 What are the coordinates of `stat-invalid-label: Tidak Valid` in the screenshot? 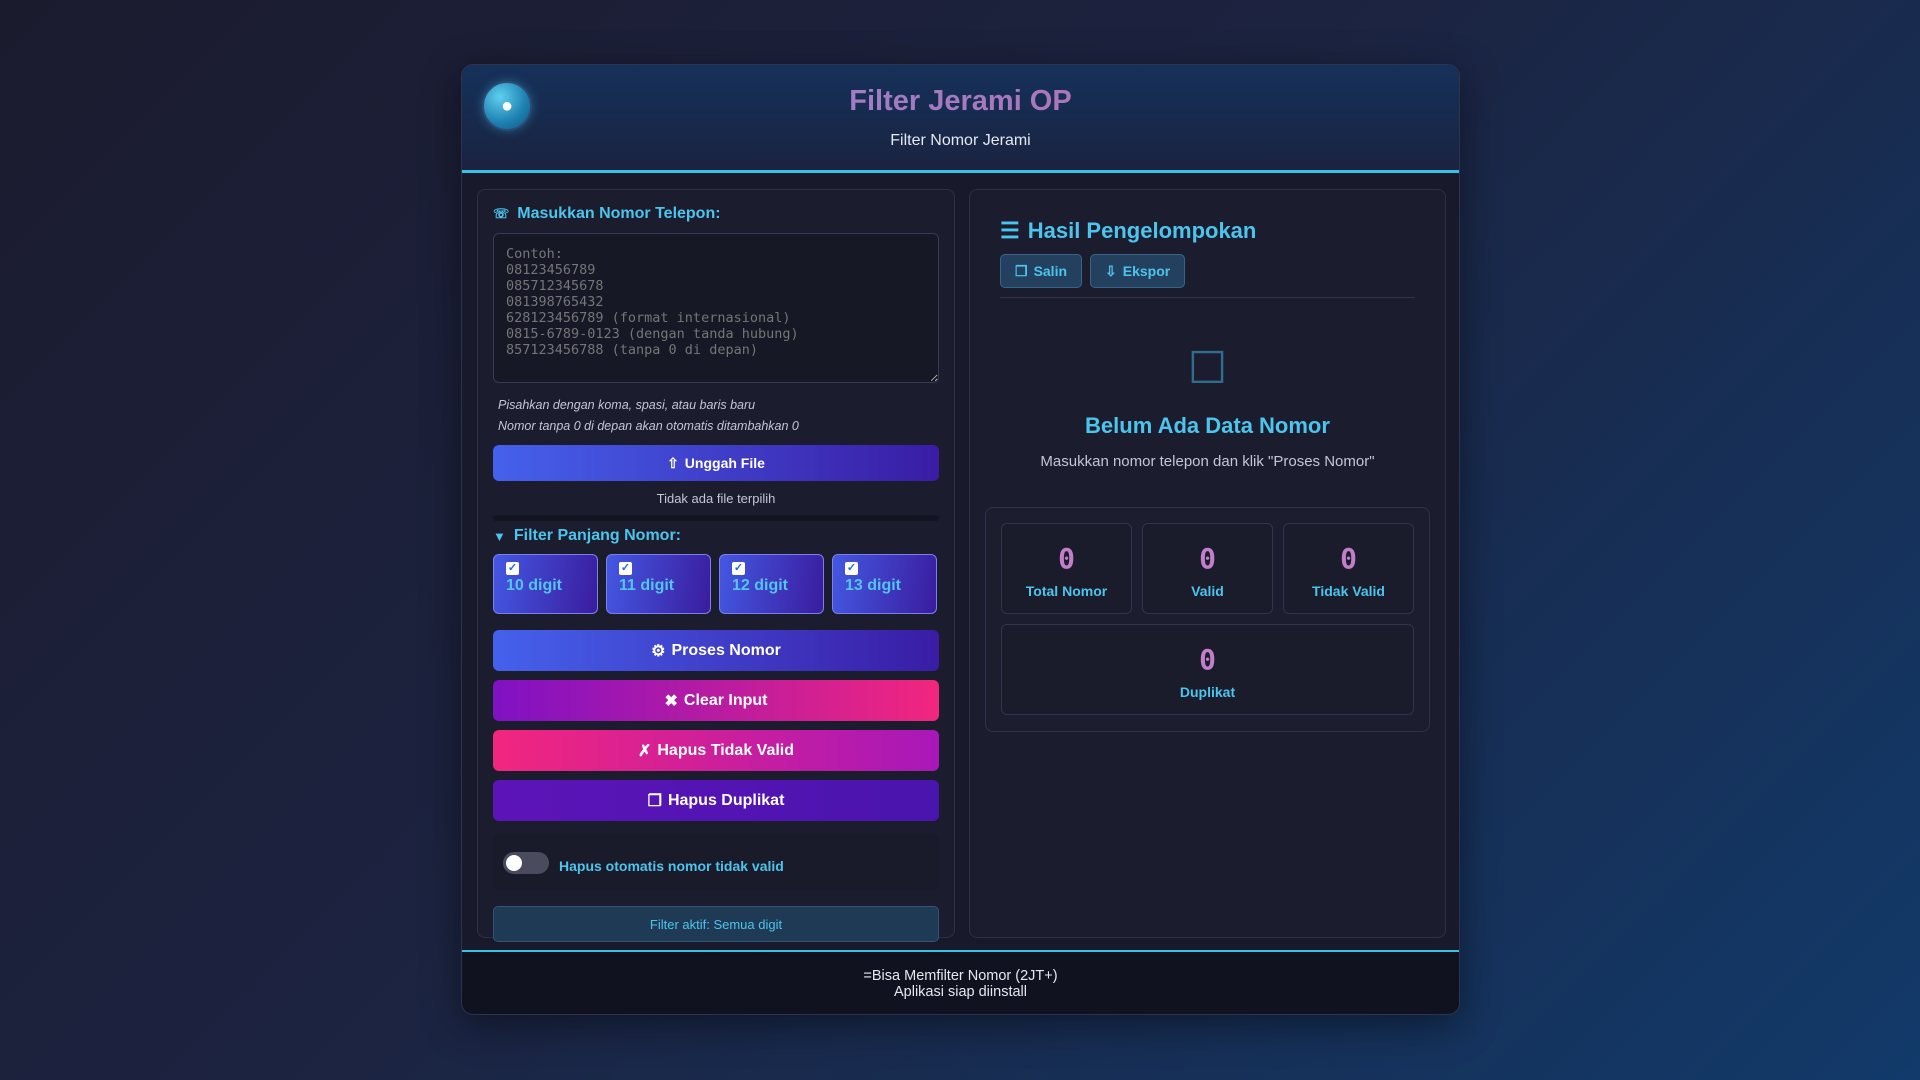 It's located at (1348, 591).